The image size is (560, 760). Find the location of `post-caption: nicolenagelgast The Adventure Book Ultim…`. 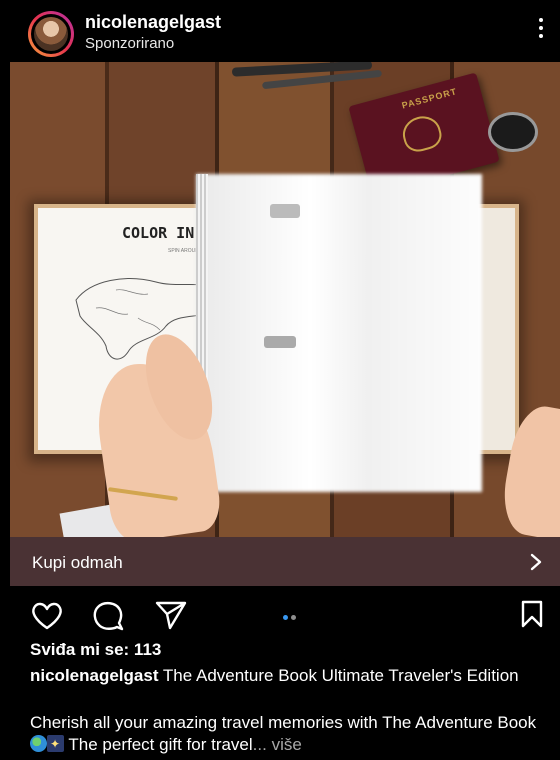

post-caption: nicolenagelgast The Adventure Book Ultim… is located at coordinates (290, 675).